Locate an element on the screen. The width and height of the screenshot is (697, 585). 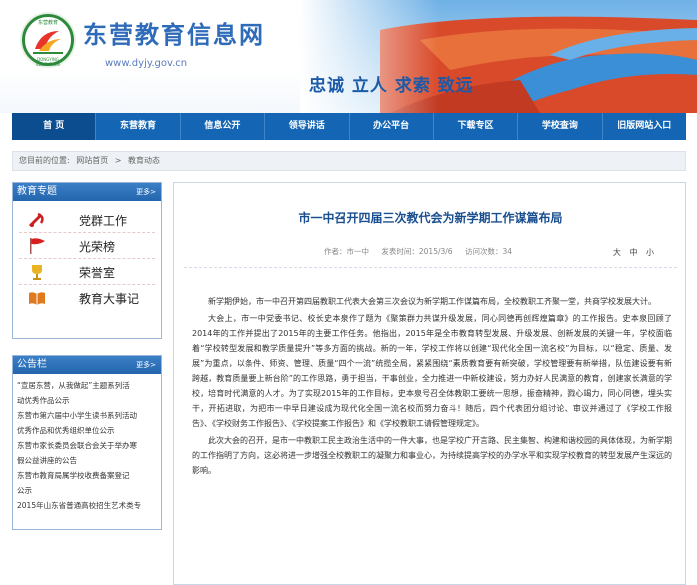
nav-item-leader-speeches: 领导讲话 is located at coordinates (307, 126).